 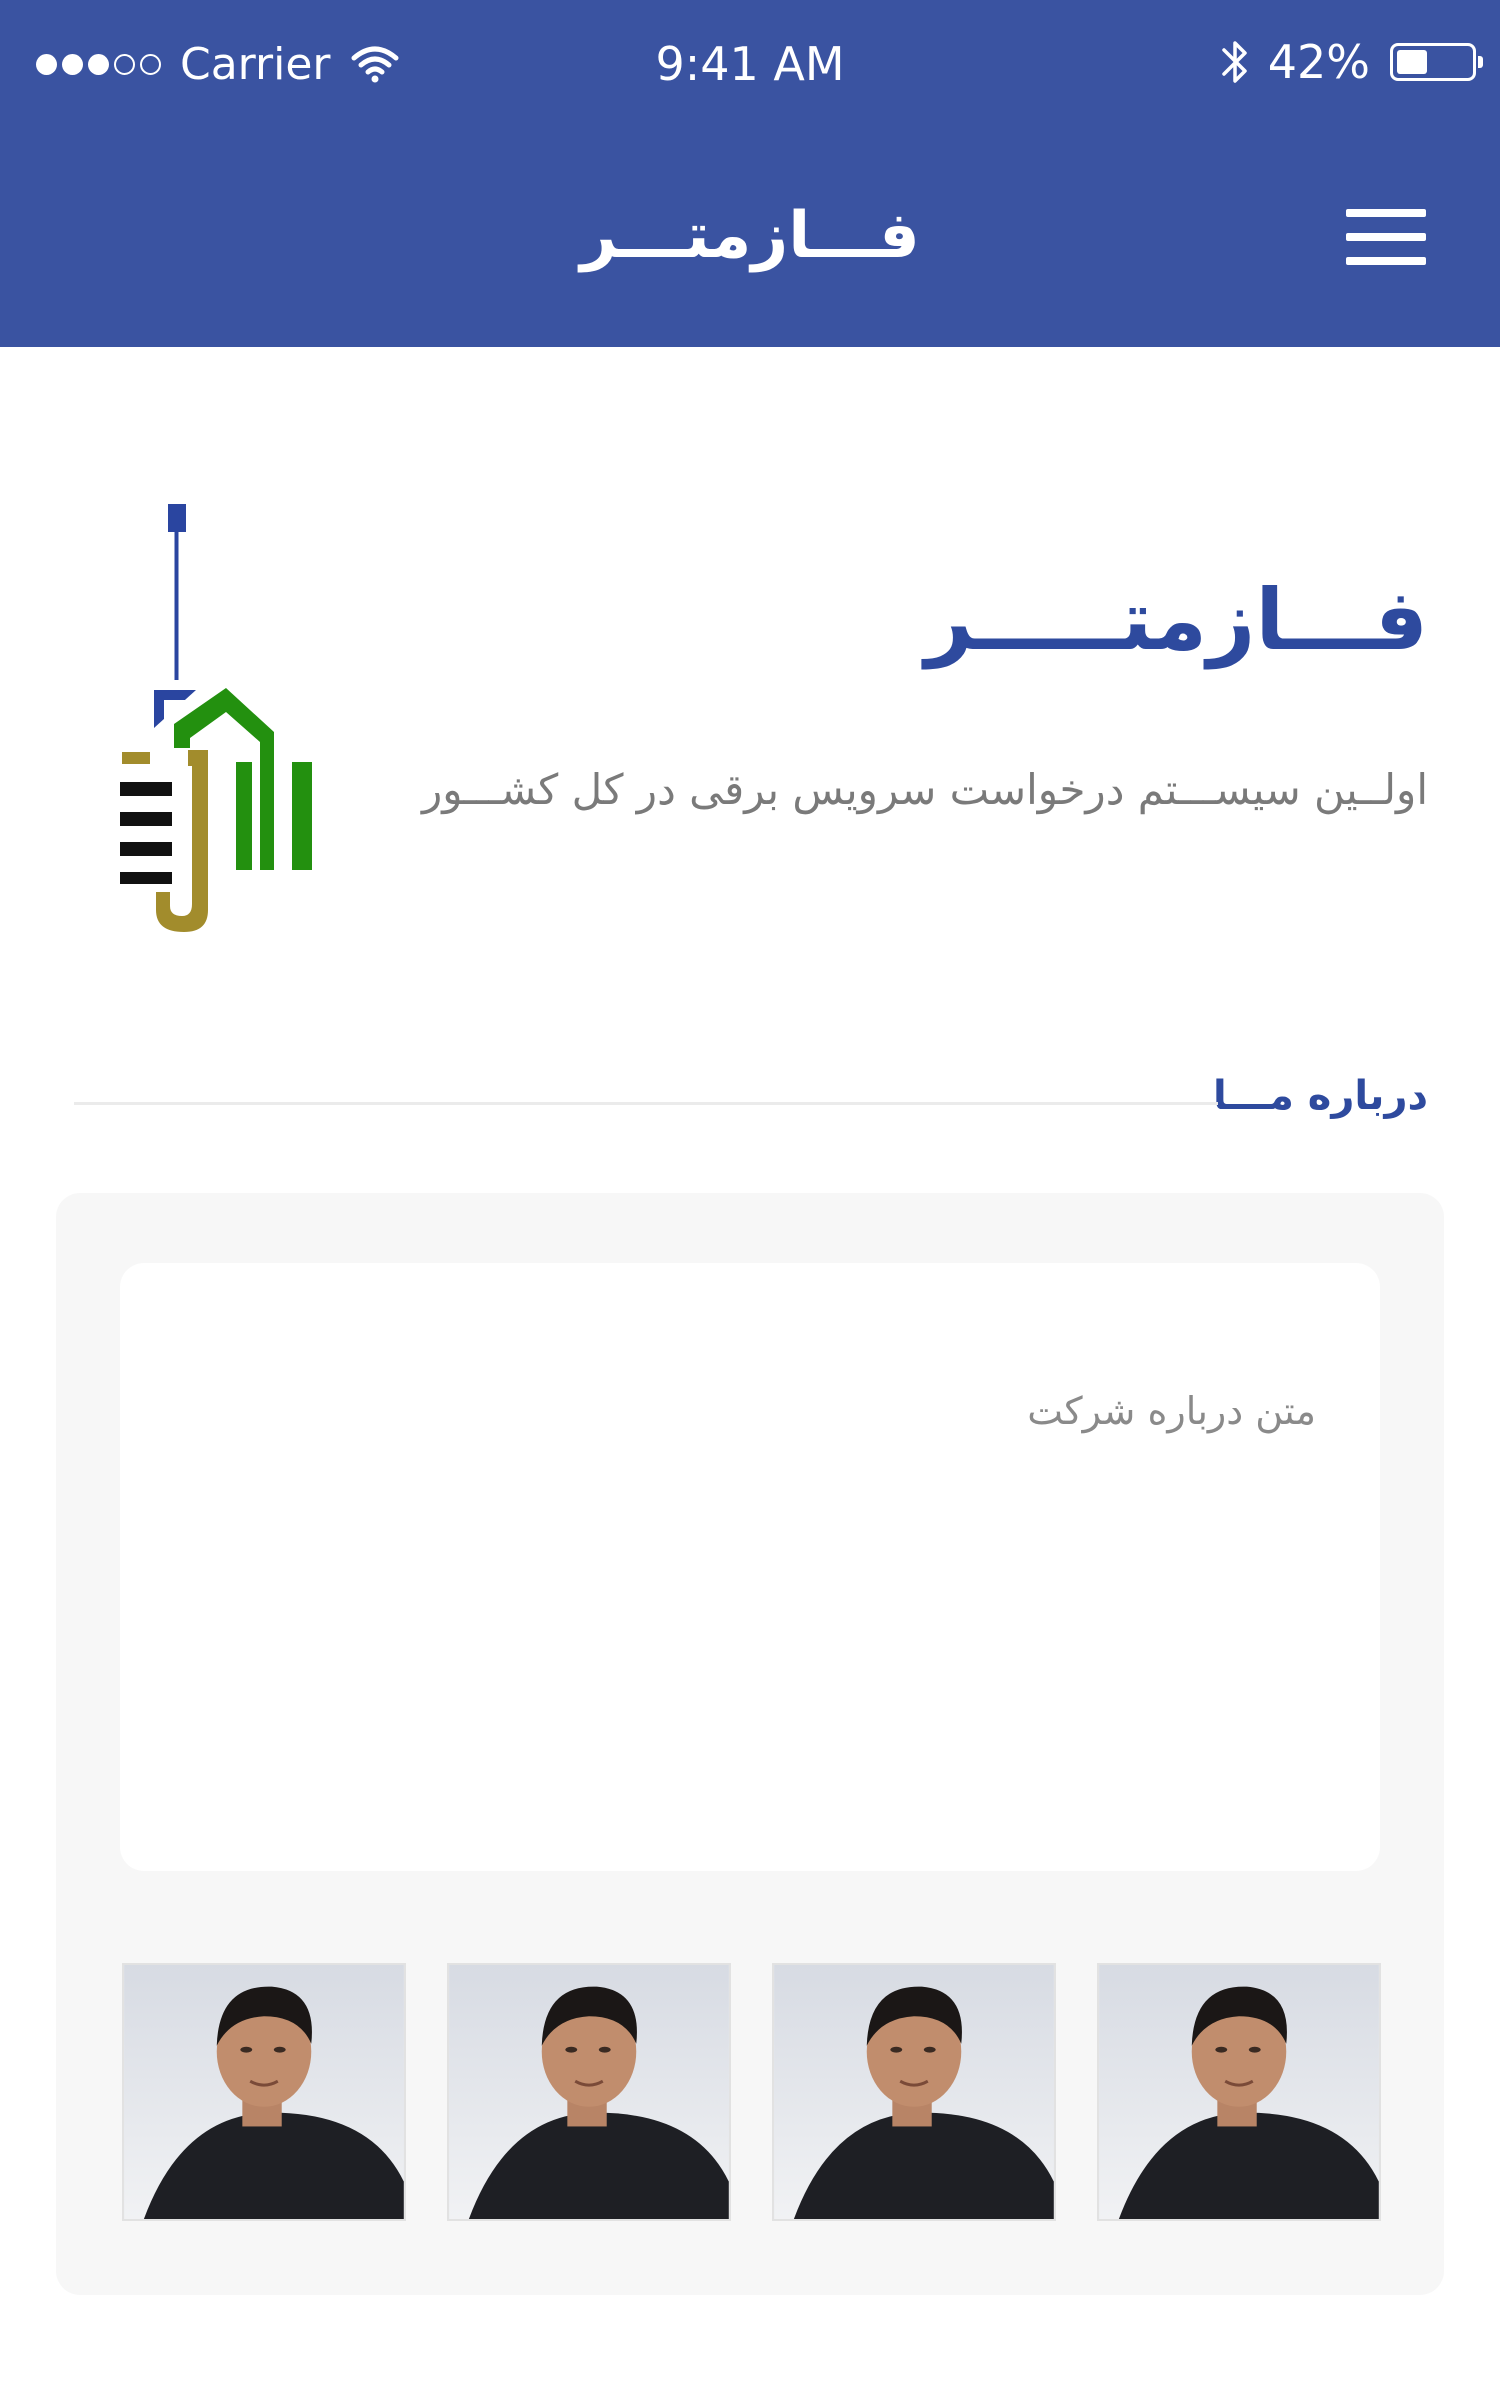 I want to click on section-divider, so click(x=646, y=1103).